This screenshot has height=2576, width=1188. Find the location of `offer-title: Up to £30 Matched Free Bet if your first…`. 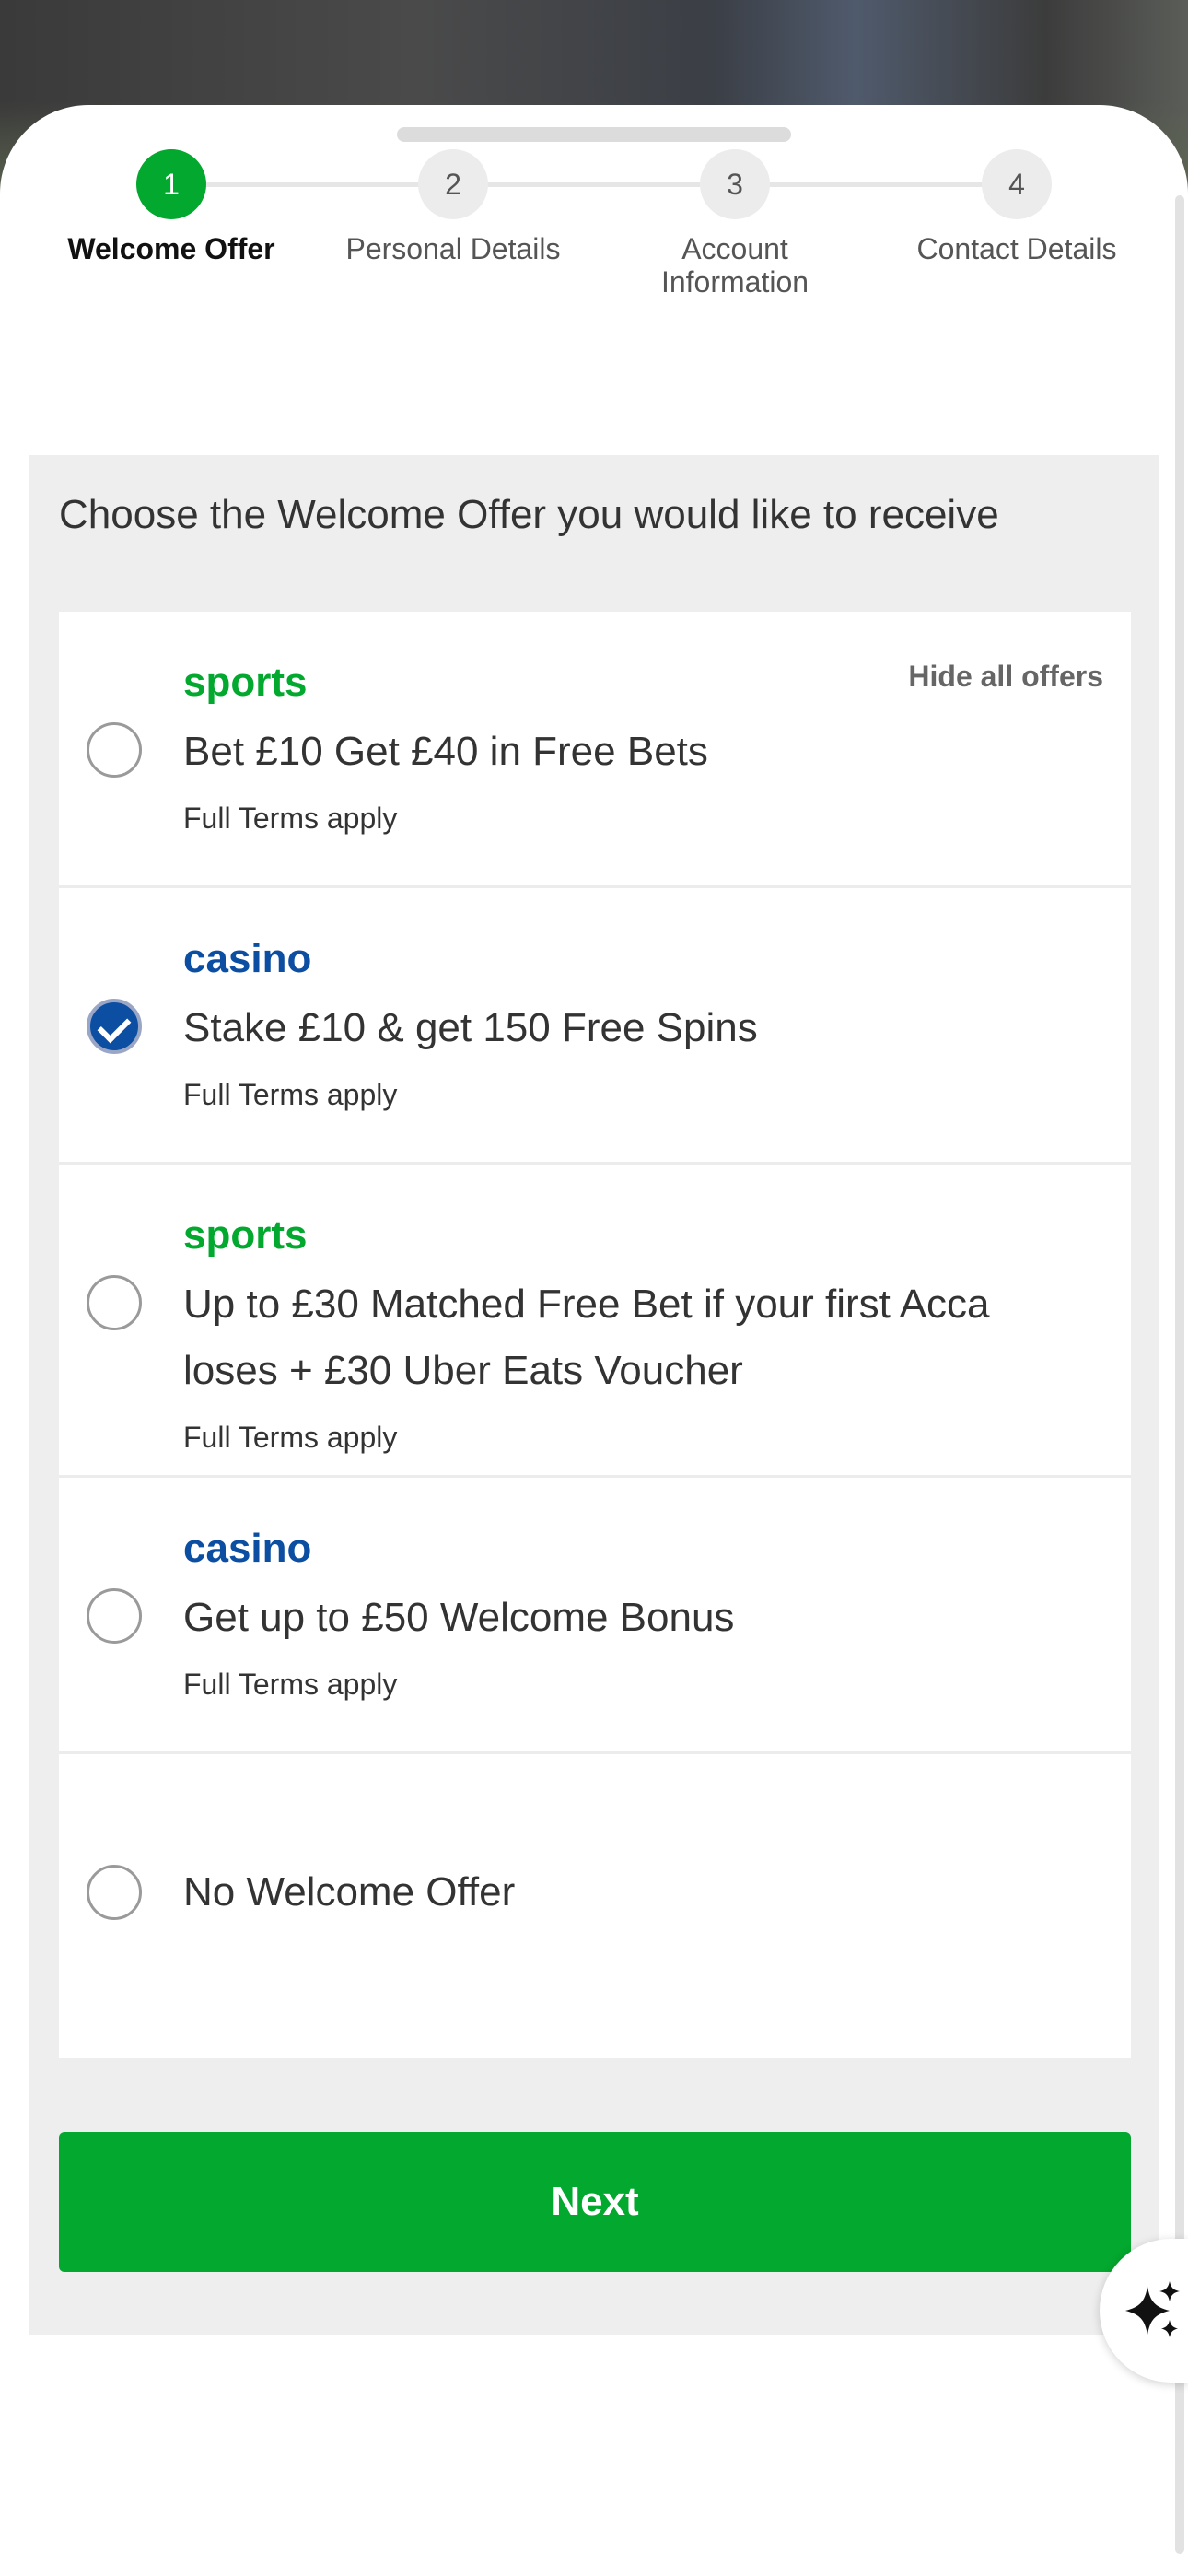

offer-title: Up to £30 Matched Free Bet if your first… is located at coordinates (586, 1337).